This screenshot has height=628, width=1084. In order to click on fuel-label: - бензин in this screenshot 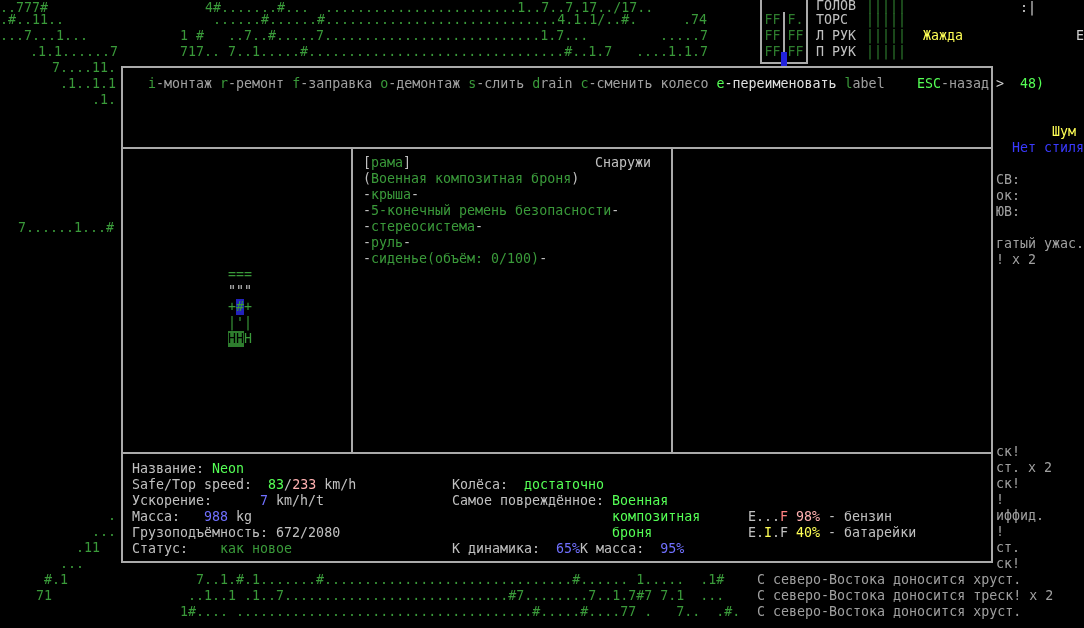, I will do `click(860, 517)`.